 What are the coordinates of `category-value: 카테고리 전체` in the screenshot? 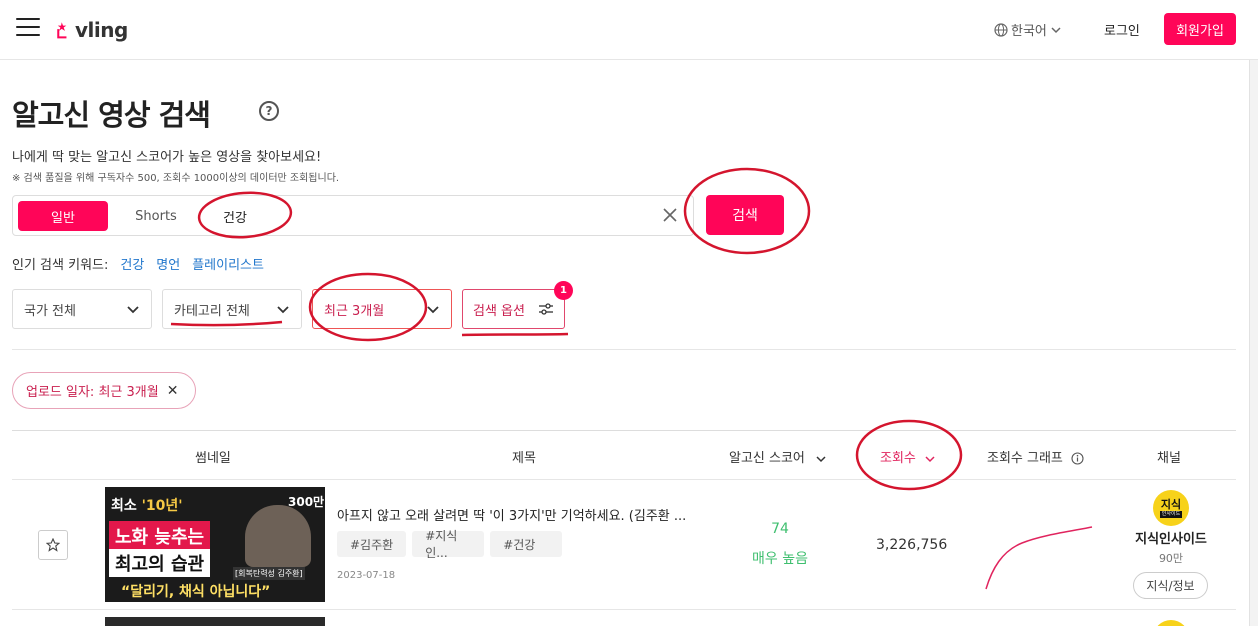 It's located at (212, 311).